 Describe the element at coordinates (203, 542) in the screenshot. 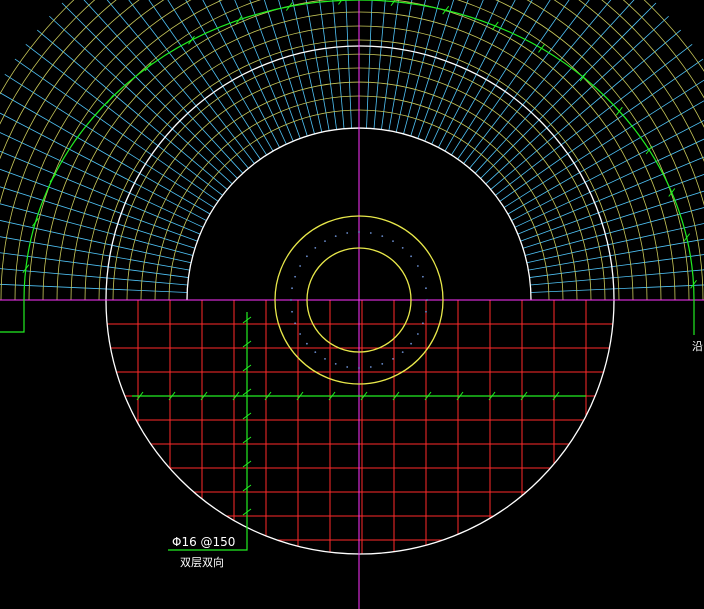

I see `rebar-spec-label: Φ16 @150` at that location.